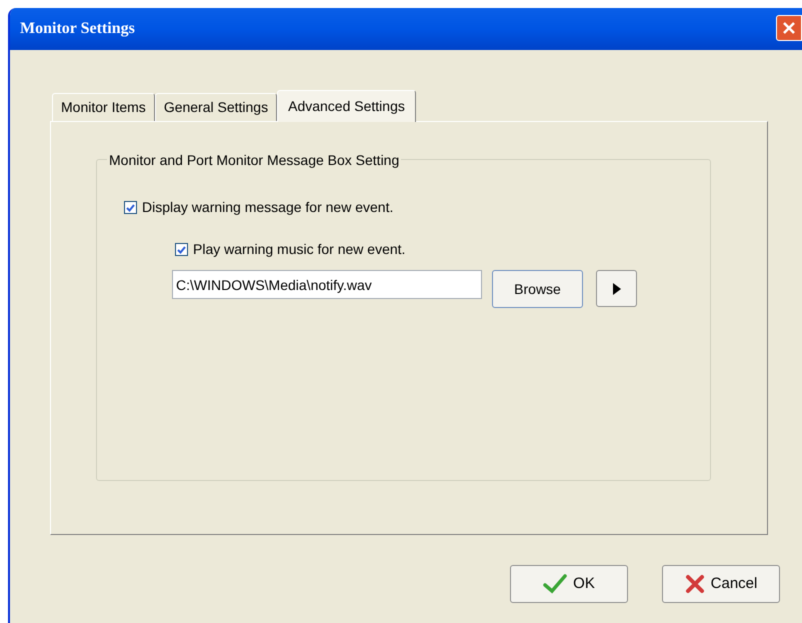 Image resolution: width=802 pixels, height=623 pixels. I want to click on checkbox-label: Play warning music for new event., so click(299, 249).